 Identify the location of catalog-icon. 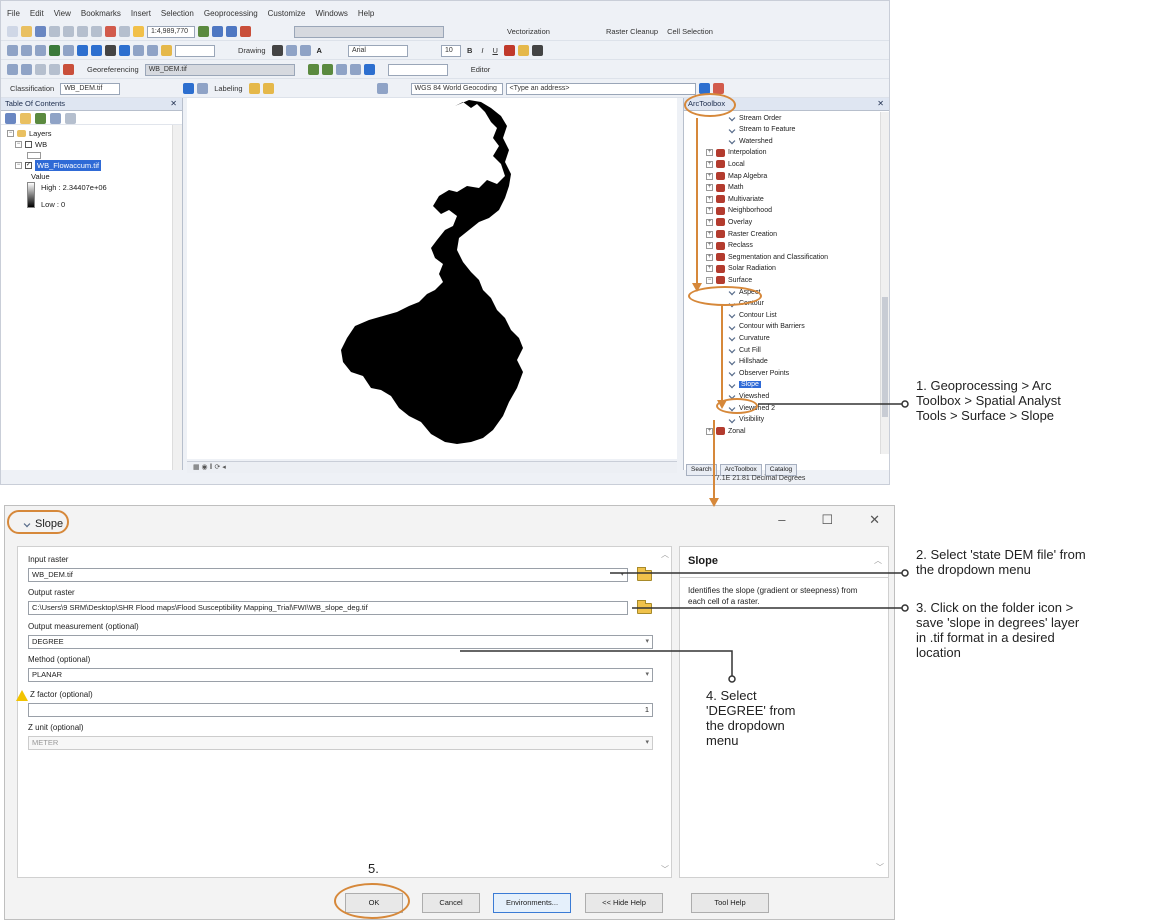
(231, 31).